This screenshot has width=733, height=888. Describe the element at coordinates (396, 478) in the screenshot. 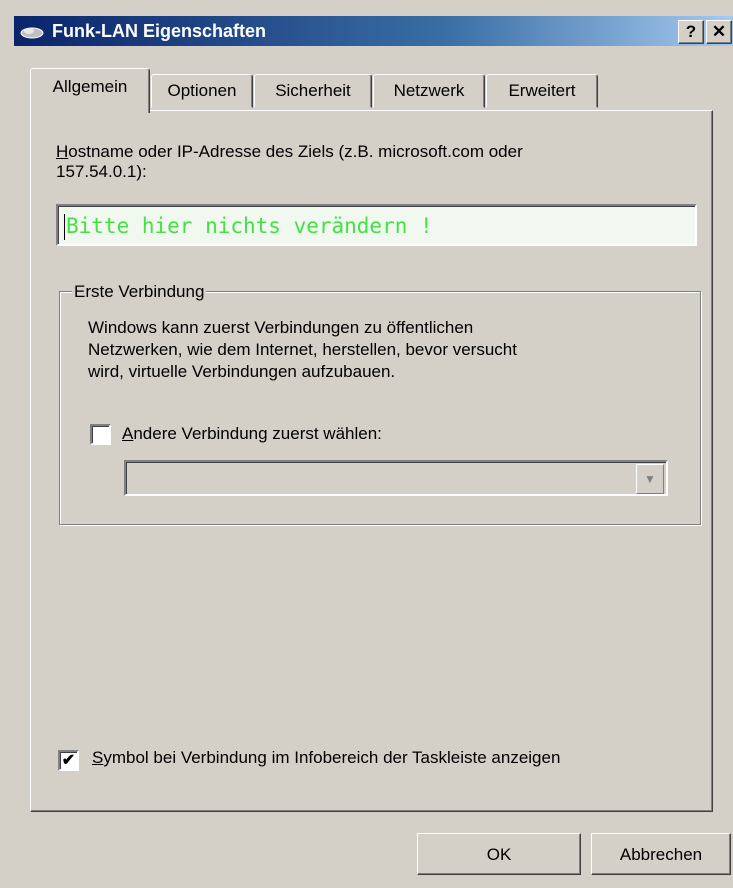

I see `first-connection-dropdown: ▼` at that location.